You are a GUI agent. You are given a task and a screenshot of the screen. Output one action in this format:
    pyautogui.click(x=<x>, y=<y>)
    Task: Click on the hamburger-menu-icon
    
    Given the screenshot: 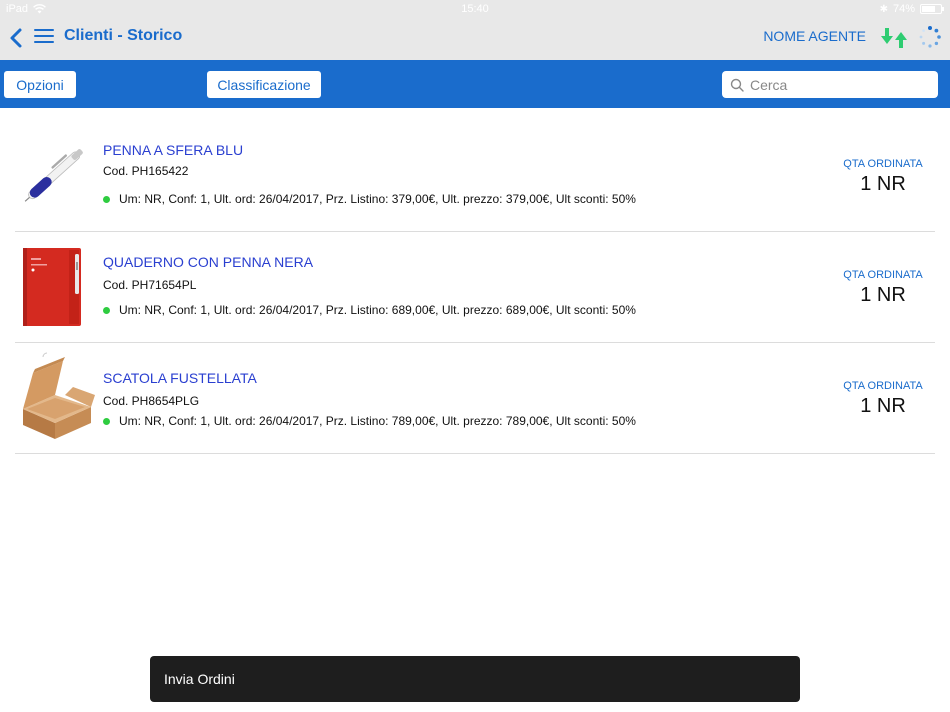 What is the action you would take?
    pyautogui.click(x=44, y=37)
    